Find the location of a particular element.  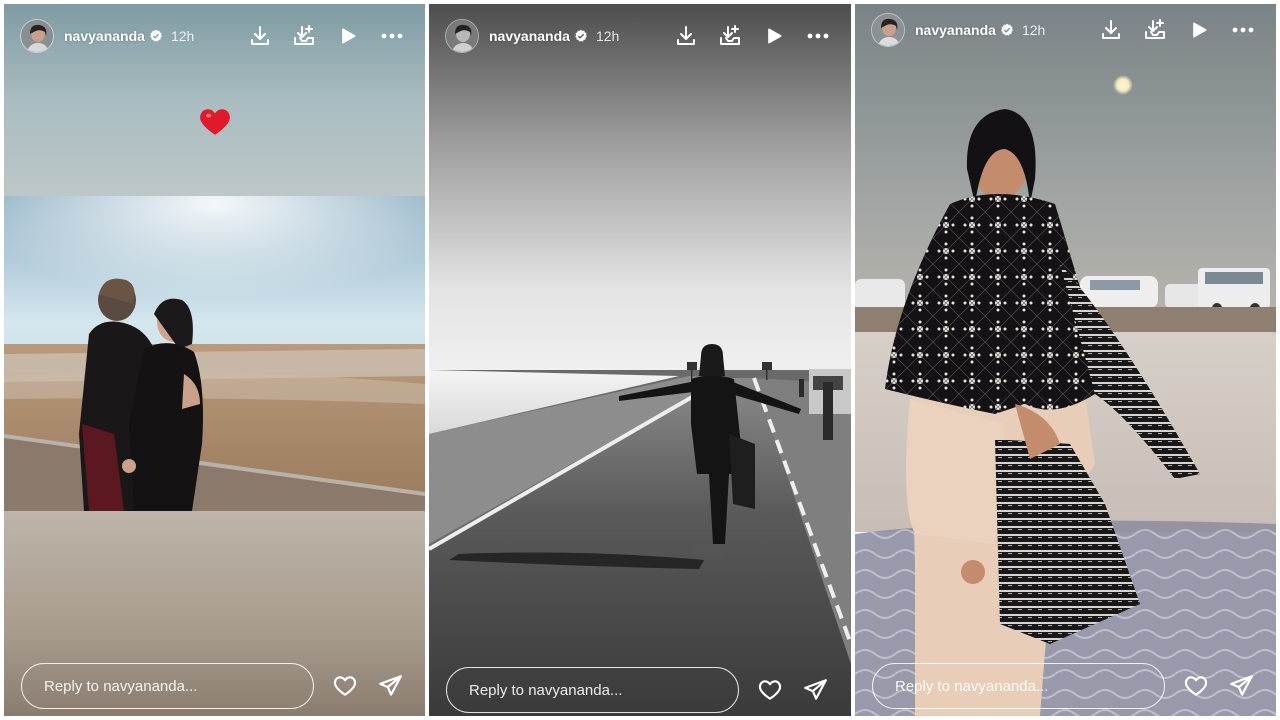

heart-sticker-icon is located at coordinates (215, 122).